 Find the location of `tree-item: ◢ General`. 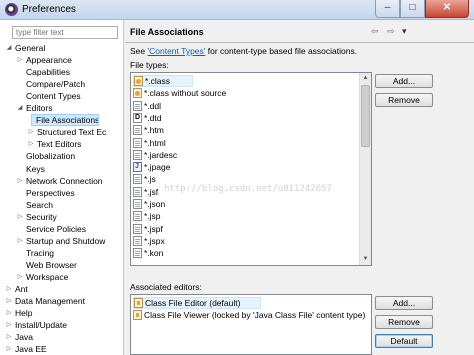

tree-item: ◢ General is located at coordinates (62, 48).